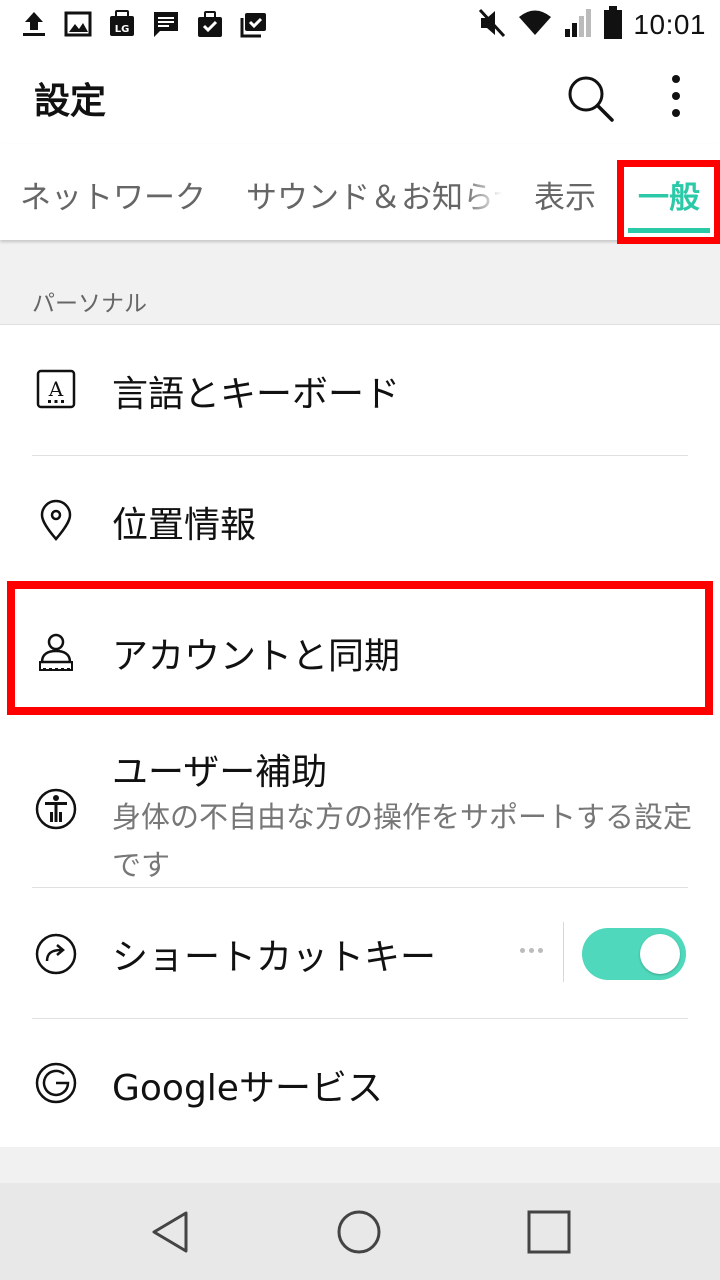  I want to click on google-icon, so click(56, 1083).